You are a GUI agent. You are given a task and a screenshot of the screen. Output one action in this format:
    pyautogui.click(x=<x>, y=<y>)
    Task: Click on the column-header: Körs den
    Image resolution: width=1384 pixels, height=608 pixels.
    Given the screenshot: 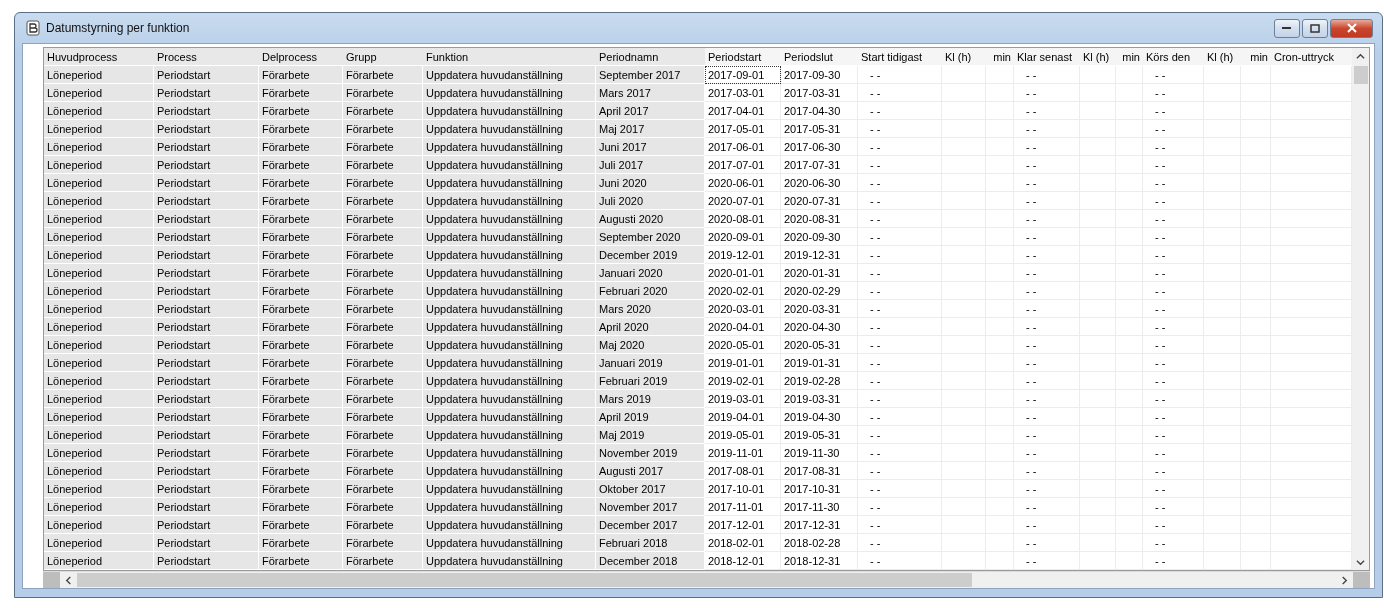 What is the action you would take?
    pyautogui.click(x=1173, y=56)
    